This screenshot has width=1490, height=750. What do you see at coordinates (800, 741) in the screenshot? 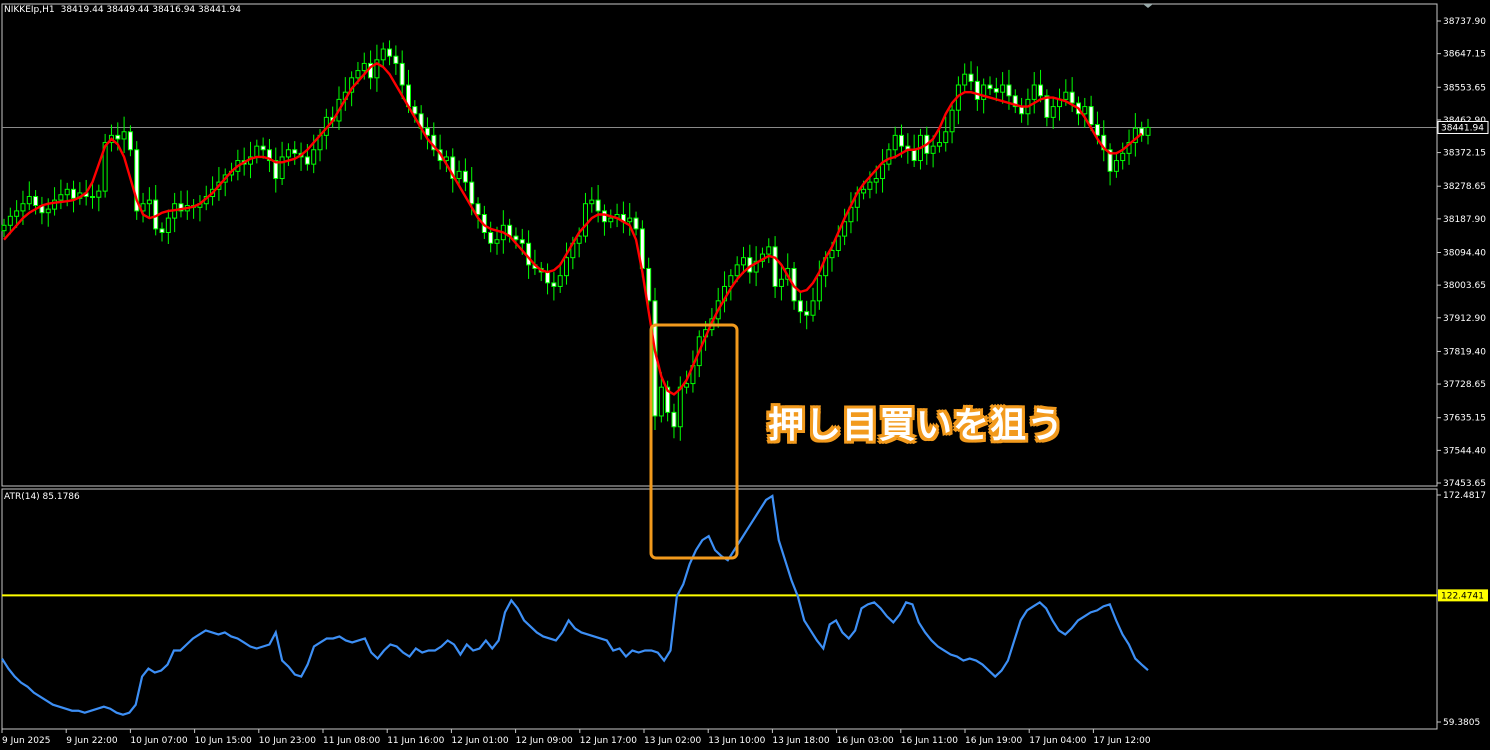
I see `time-tick-label: 13 Jun 18:00` at bounding box center [800, 741].